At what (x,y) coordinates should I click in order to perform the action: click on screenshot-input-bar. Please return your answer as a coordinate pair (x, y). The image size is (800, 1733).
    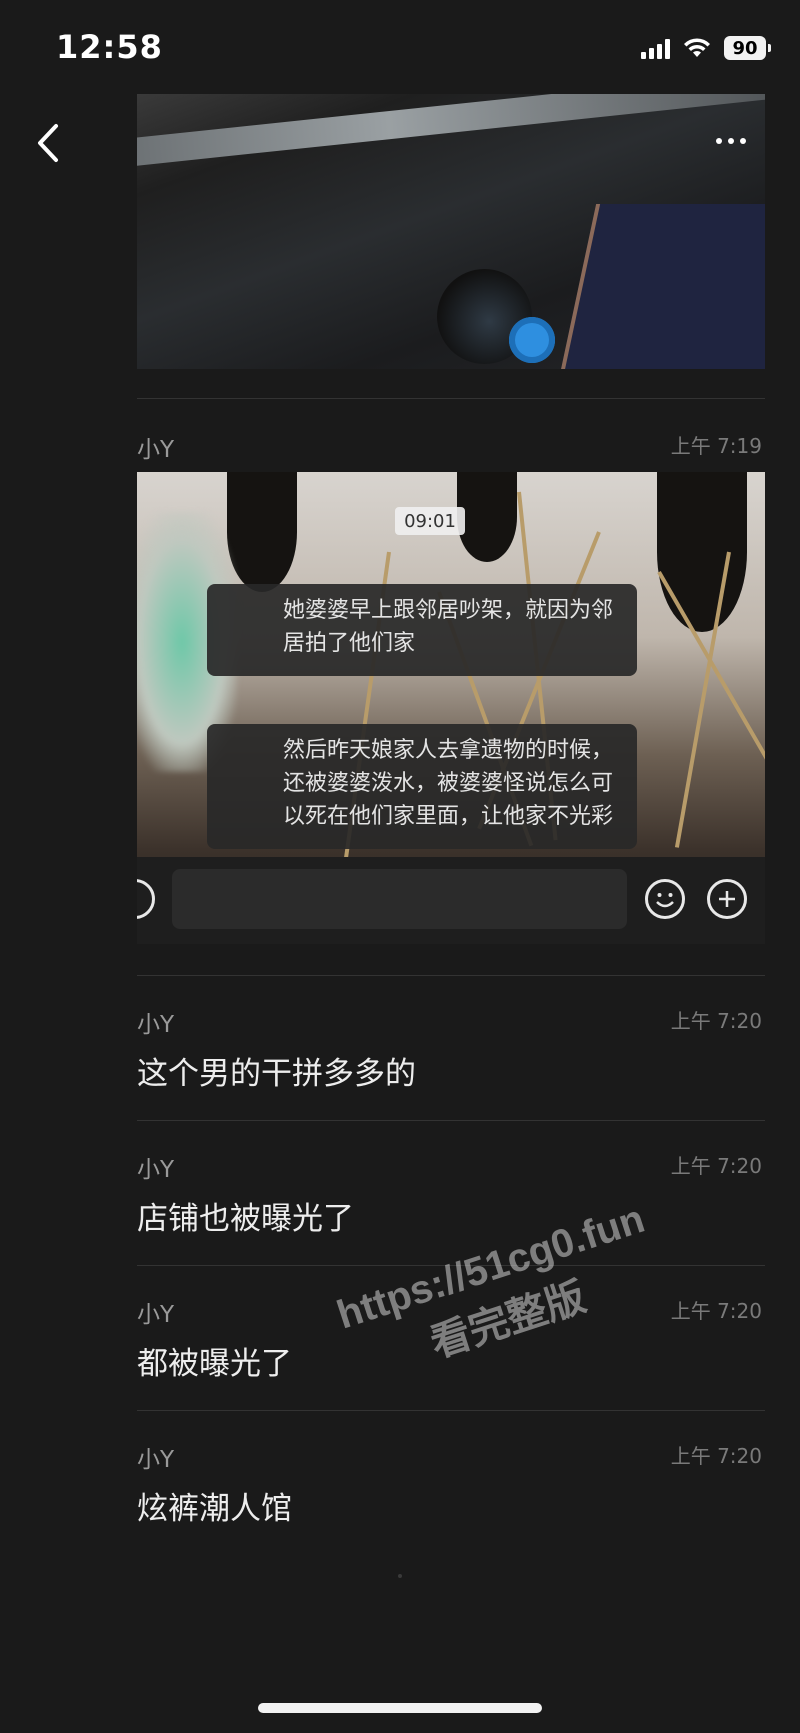
    Looking at the image, I should click on (451, 900).